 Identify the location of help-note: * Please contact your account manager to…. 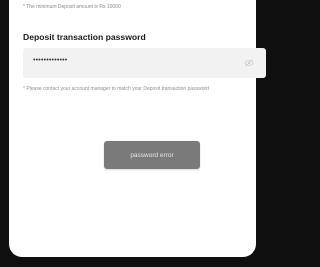
(116, 89).